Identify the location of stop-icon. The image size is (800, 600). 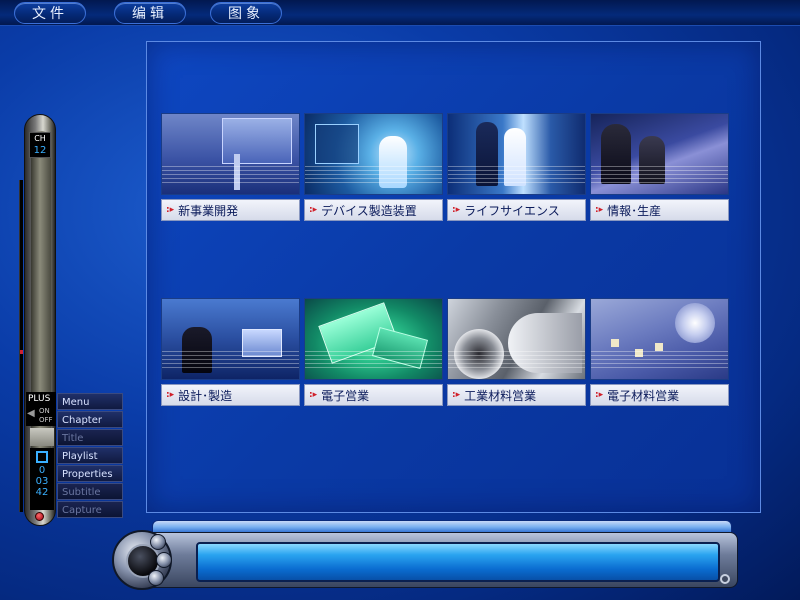
(42, 457).